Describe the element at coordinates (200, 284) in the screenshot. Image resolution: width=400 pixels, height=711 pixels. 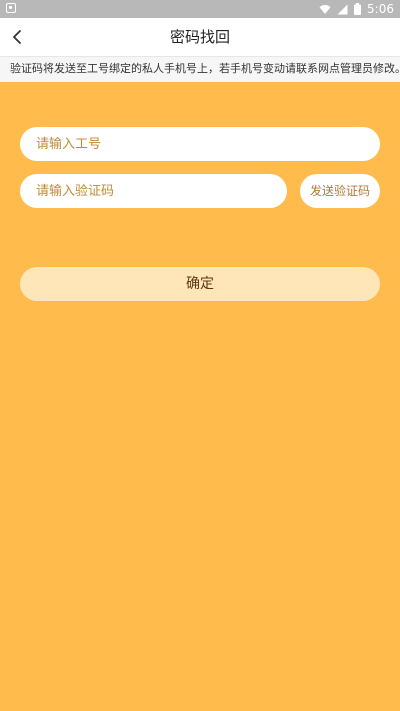
I see `confirm-button: 确定` at that location.